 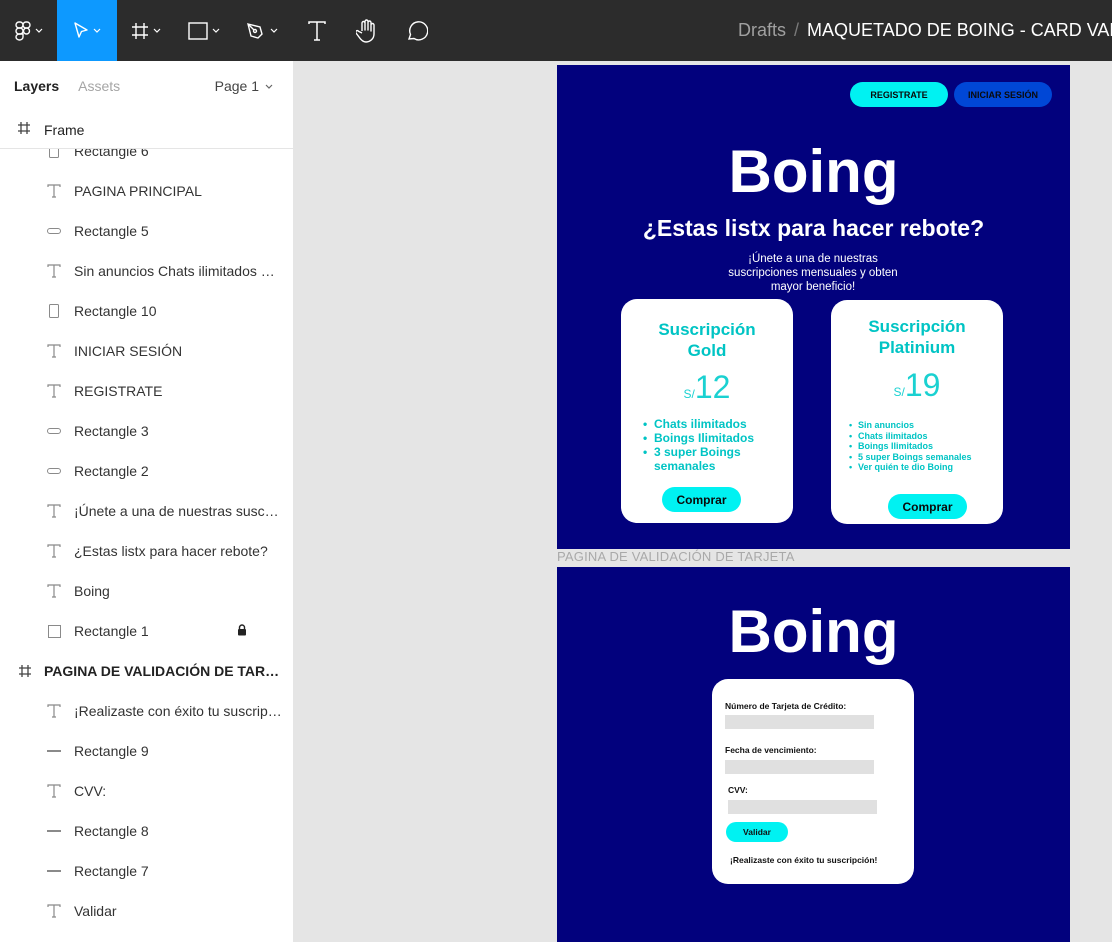 What do you see at coordinates (146, 791) in the screenshot?
I see `layer-row: CVV:` at bounding box center [146, 791].